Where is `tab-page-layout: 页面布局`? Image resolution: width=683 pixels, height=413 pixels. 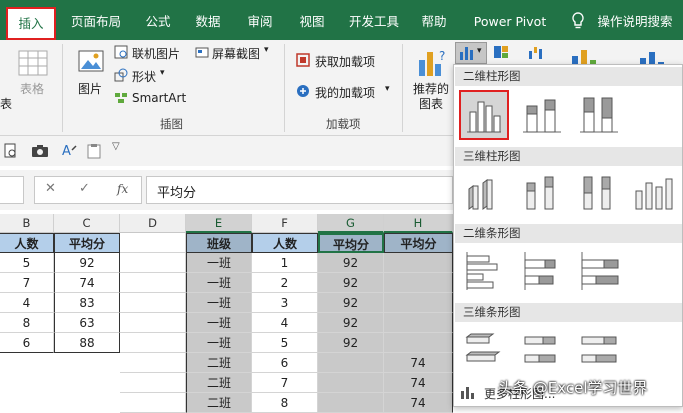
tab-page-layout: 页面布局 is located at coordinates (96, 21).